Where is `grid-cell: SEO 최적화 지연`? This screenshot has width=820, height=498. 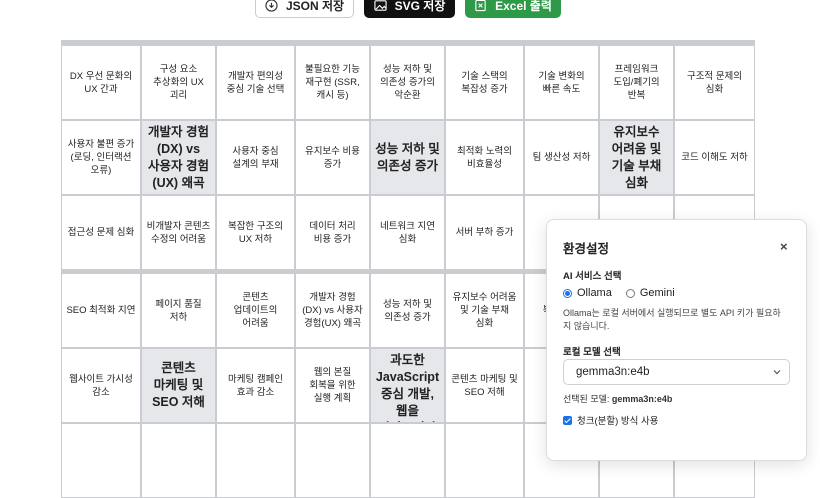
grid-cell: SEO 최적화 지연 is located at coordinates (101, 310).